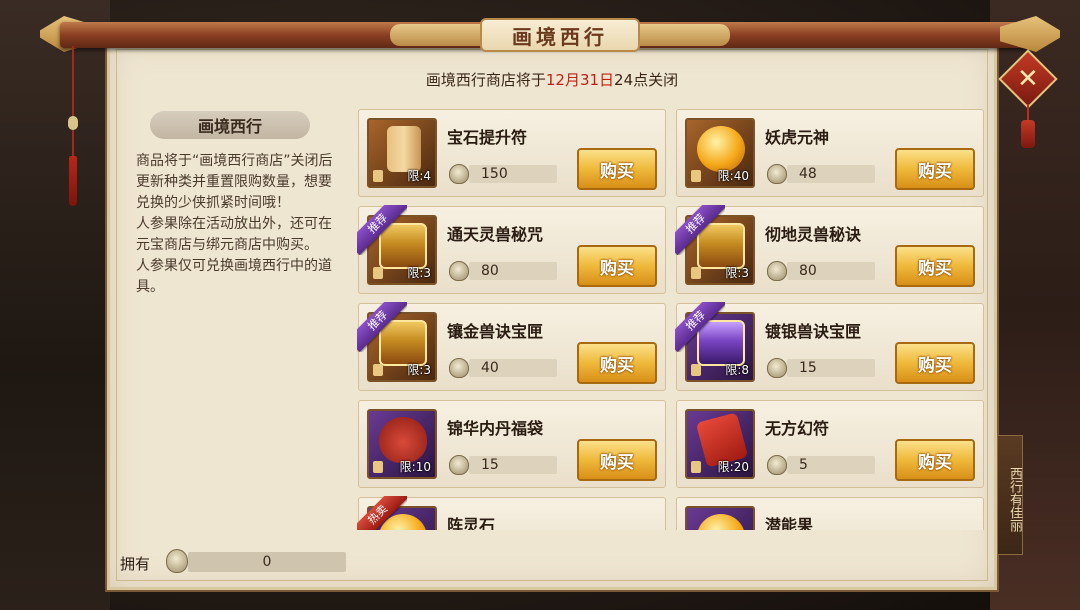  I want to click on close-icon: ✕, so click(1028, 78).